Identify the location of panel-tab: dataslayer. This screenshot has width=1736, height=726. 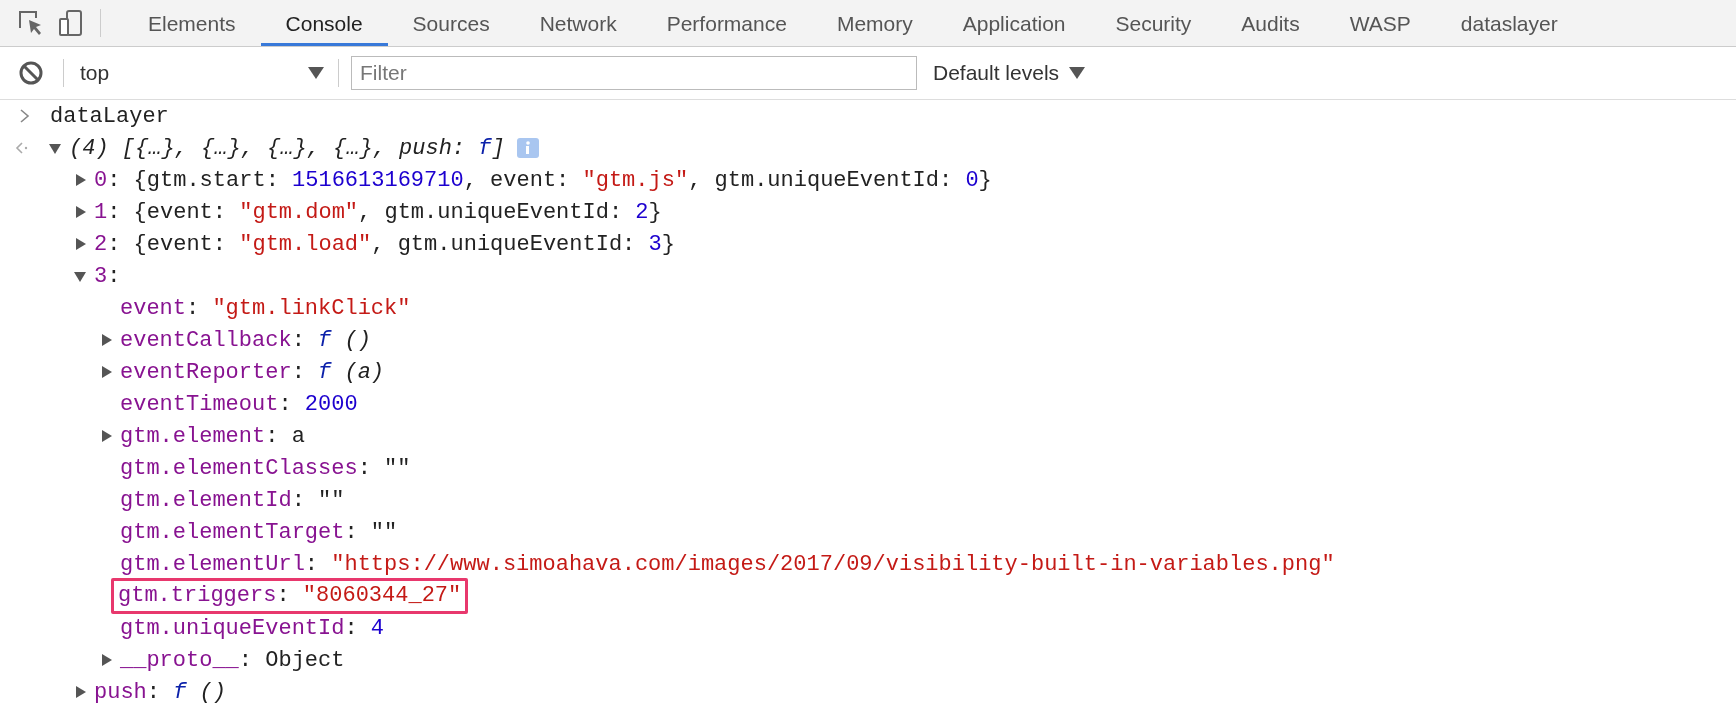
(1509, 23).